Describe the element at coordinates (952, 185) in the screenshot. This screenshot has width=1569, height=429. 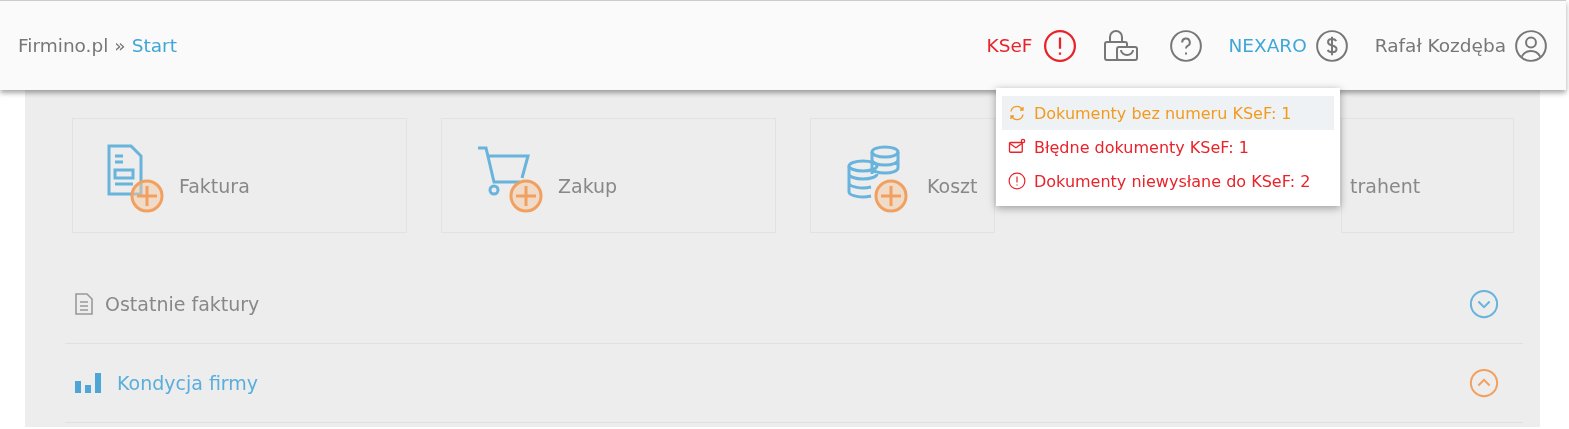
I see `tile-label: Koszt` at that location.